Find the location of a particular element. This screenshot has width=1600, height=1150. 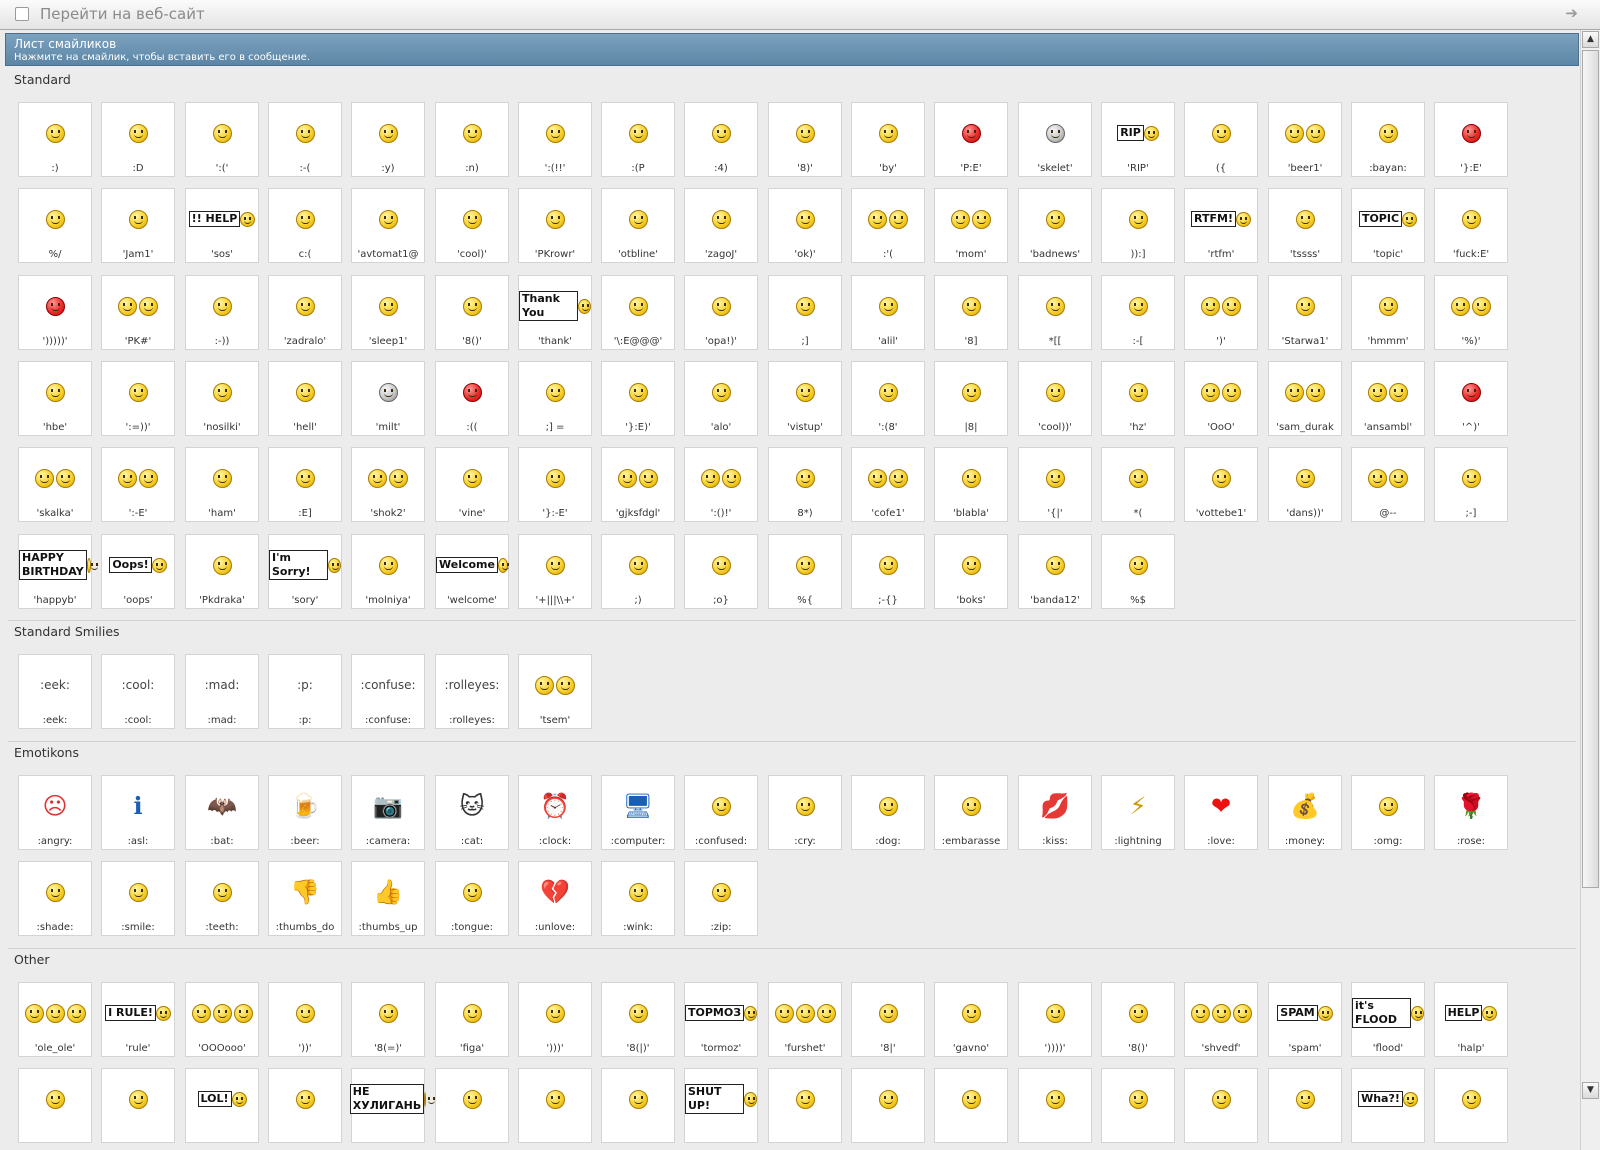

smiley-tile: 'alil' is located at coordinates (888, 312).